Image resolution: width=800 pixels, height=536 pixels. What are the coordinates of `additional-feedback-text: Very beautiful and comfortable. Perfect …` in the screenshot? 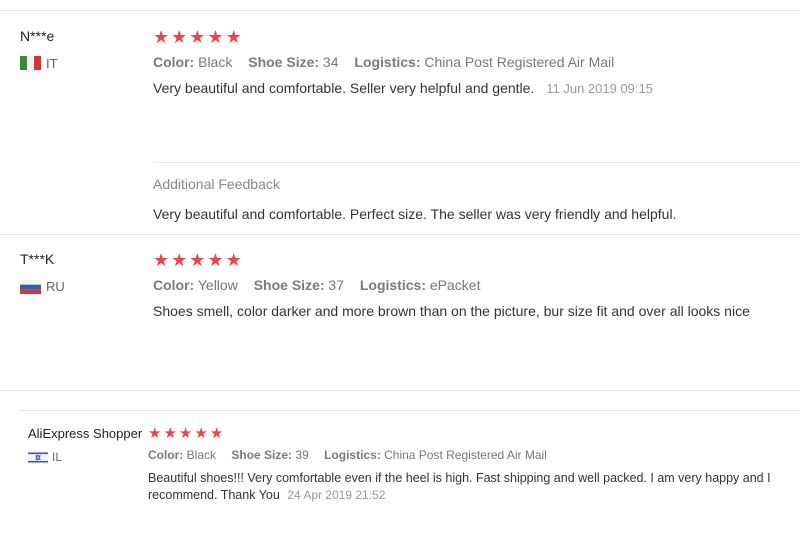 It's located at (415, 214).